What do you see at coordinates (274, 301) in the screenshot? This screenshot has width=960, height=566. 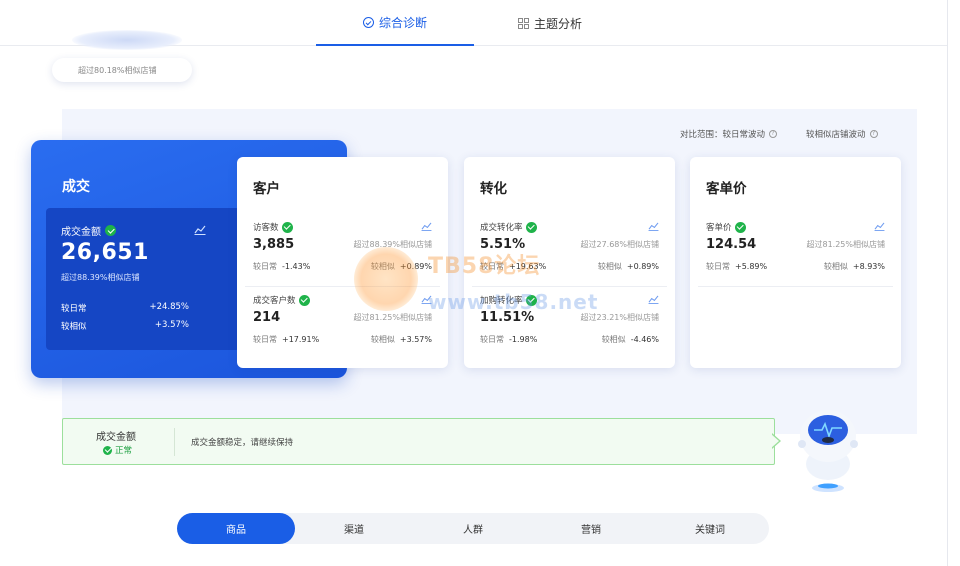 I see `metric-label: 成交客户数` at bounding box center [274, 301].